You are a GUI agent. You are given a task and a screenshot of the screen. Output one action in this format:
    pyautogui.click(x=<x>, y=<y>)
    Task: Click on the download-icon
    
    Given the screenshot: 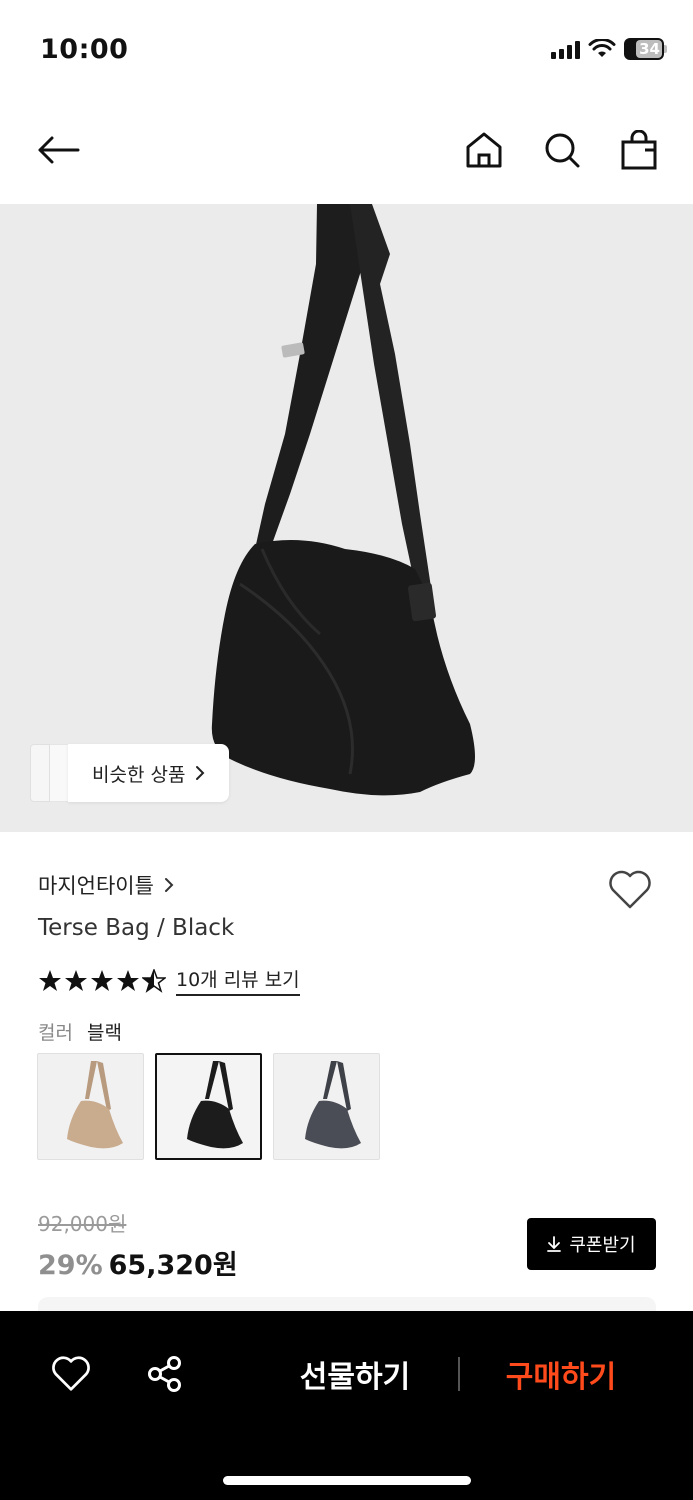 What is the action you would take?
    pyautogui.click(x=554, y=1244)
    